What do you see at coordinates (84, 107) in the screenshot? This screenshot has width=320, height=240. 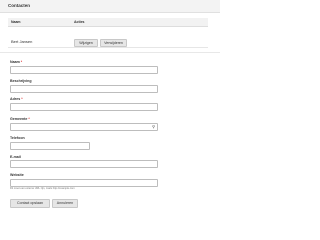 I see `address-input` at bounding box center [84, 107].